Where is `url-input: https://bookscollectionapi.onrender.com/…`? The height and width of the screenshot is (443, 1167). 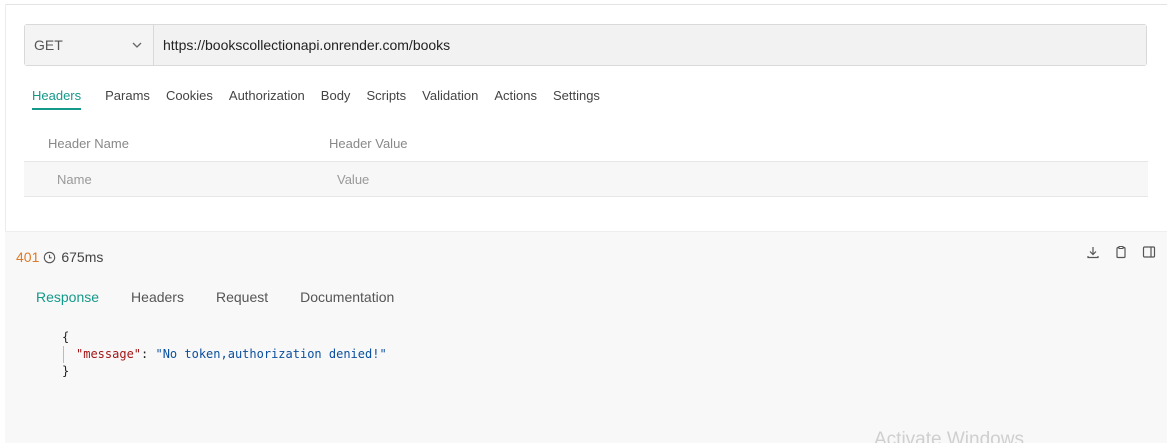 url-input: https://bookscollectionapi.onrender.com/… is located at coordinates (650, 45).